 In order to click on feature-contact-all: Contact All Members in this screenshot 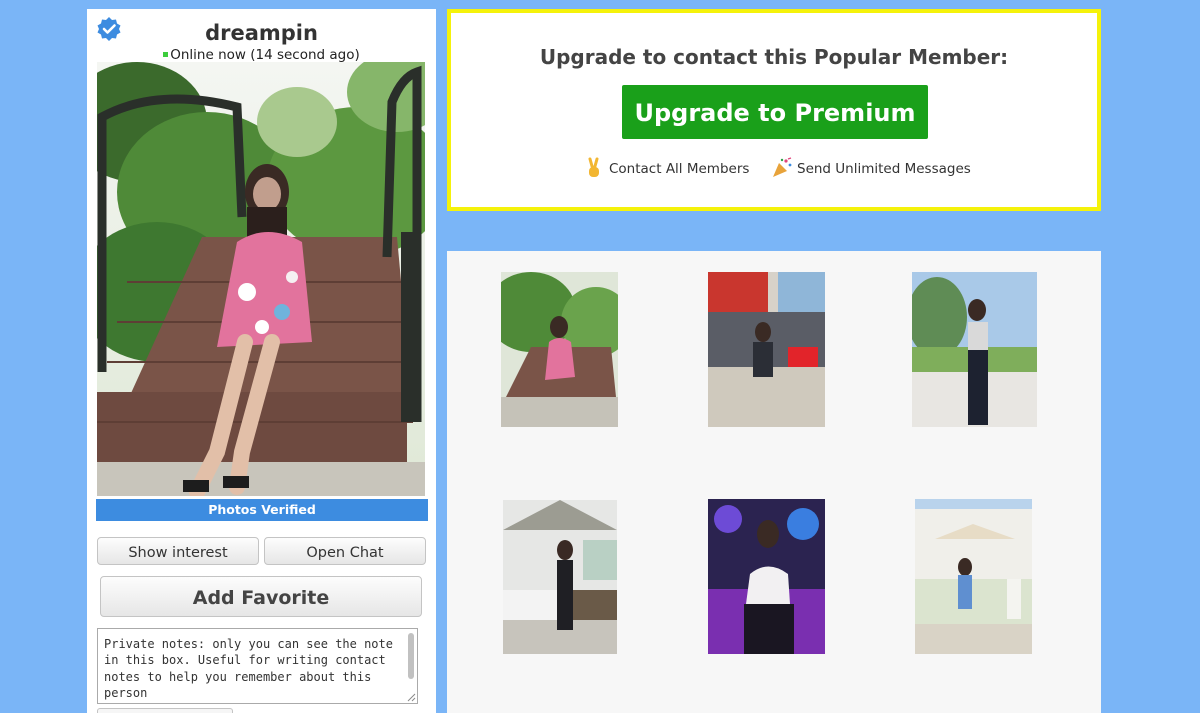, I will do `click(666, 168)`.